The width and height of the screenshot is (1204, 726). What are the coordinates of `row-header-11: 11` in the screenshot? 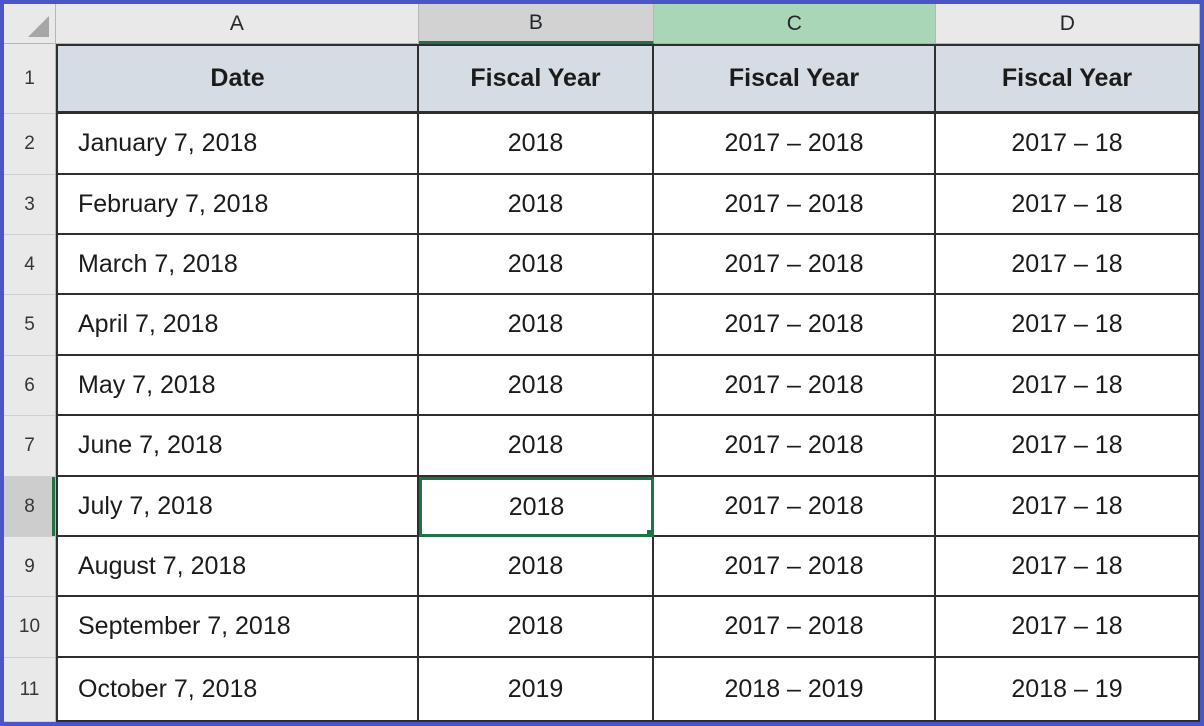 It's located at (29, 690).